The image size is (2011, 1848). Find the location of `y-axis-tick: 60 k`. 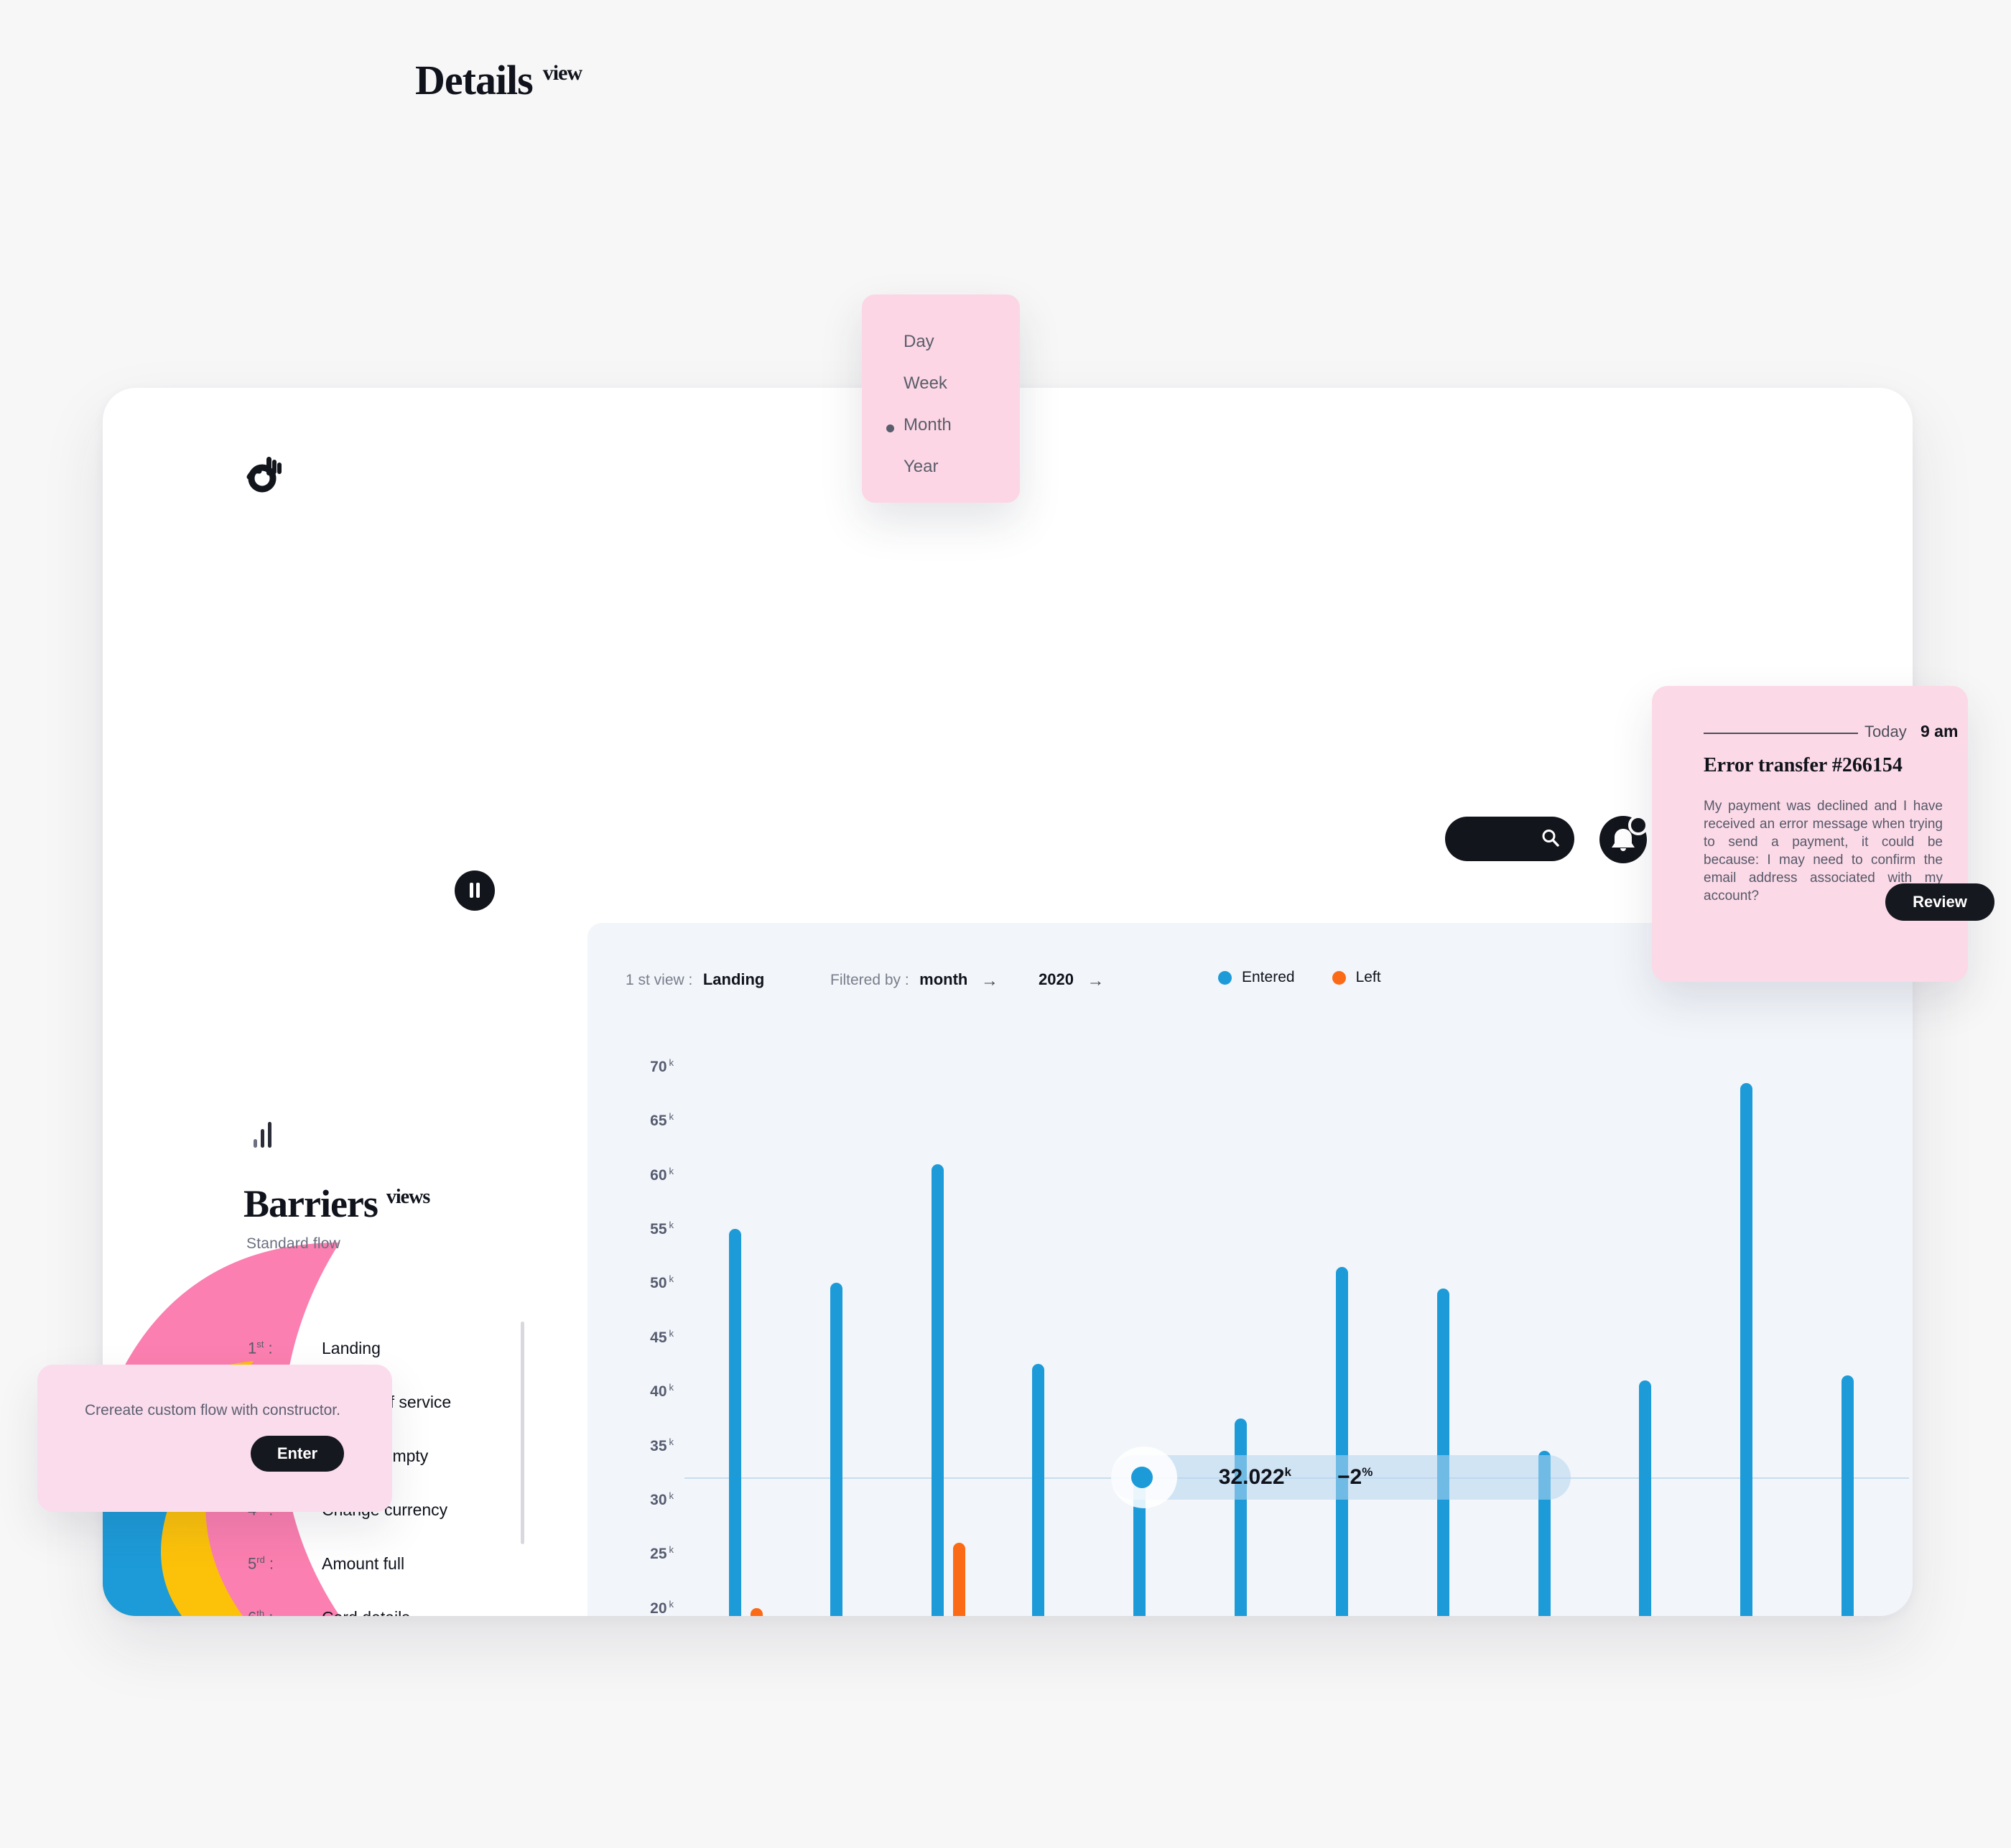

y-axis-tick: 60 k is located at coordinates (662, 1174).